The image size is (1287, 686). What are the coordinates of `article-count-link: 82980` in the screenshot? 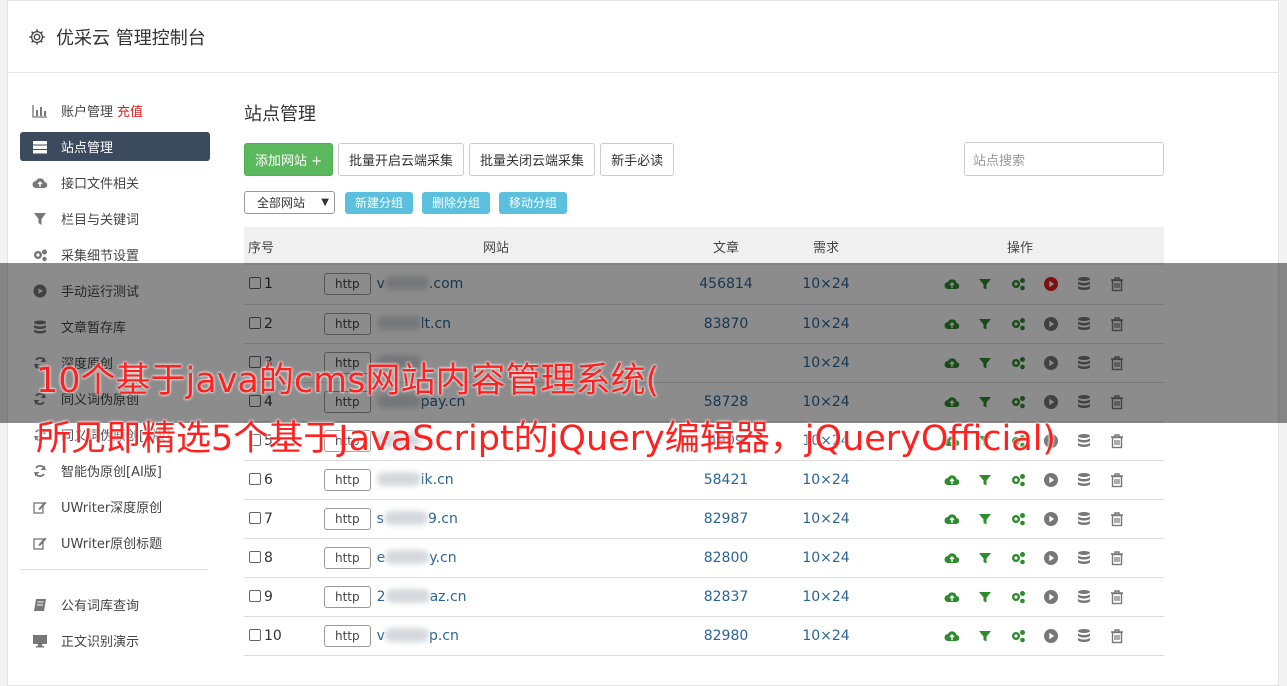 It's located at (726, 635).